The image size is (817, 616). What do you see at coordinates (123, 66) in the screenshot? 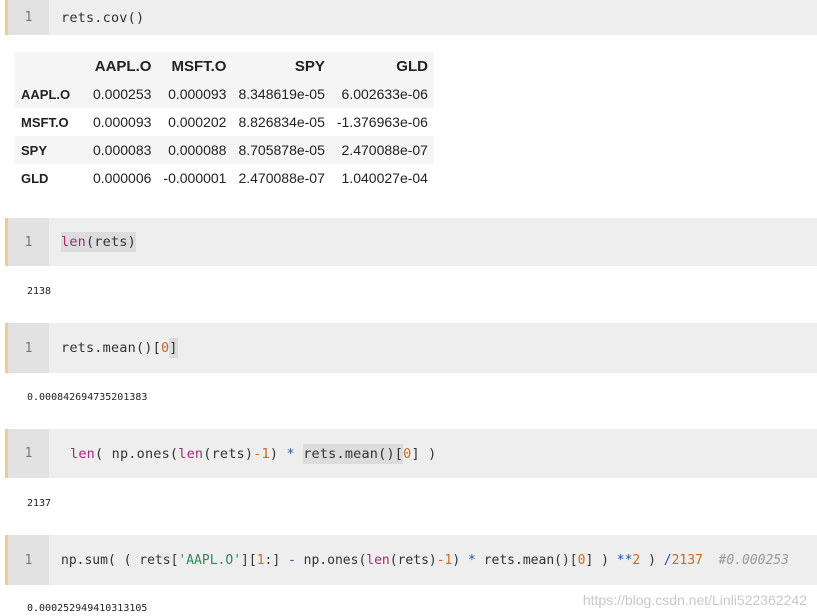
I see `column-header: AAPL.O` at bounding box center [123, 66].